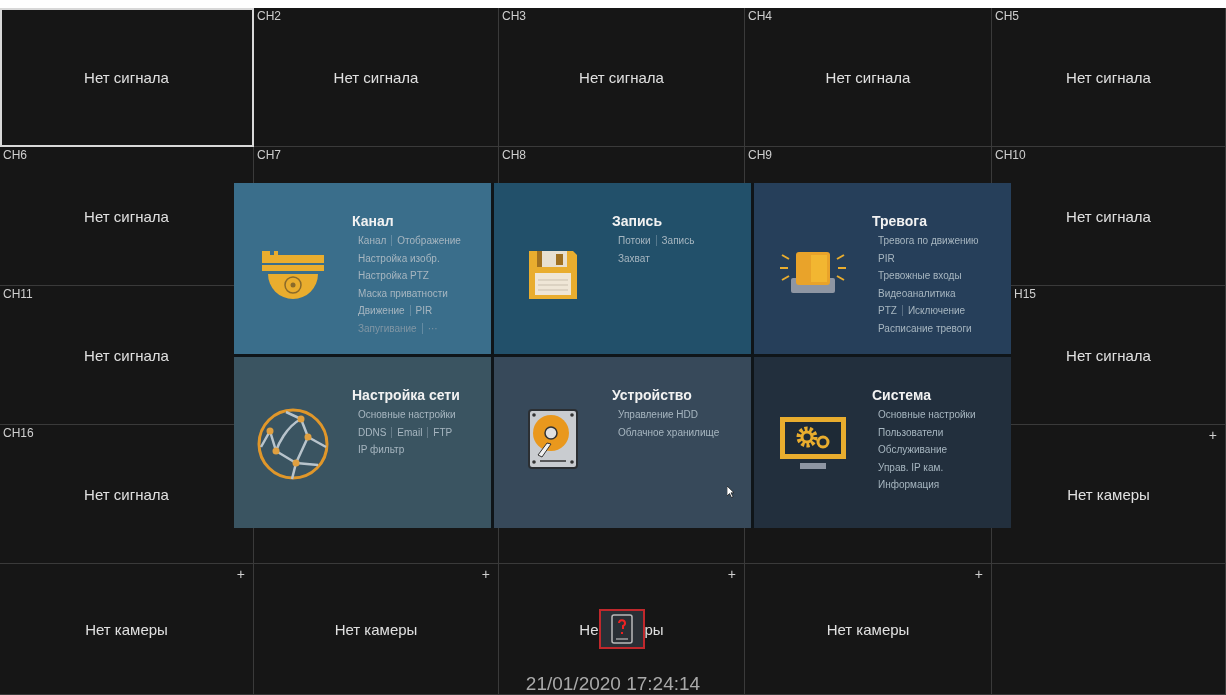 This screenshot has height=695, width=1226. What do you see at coordinates (622, 268) in the screenshot?
I see `menu-tile: Запись Потоки Запись Захват` at bounding box center [622, 268].